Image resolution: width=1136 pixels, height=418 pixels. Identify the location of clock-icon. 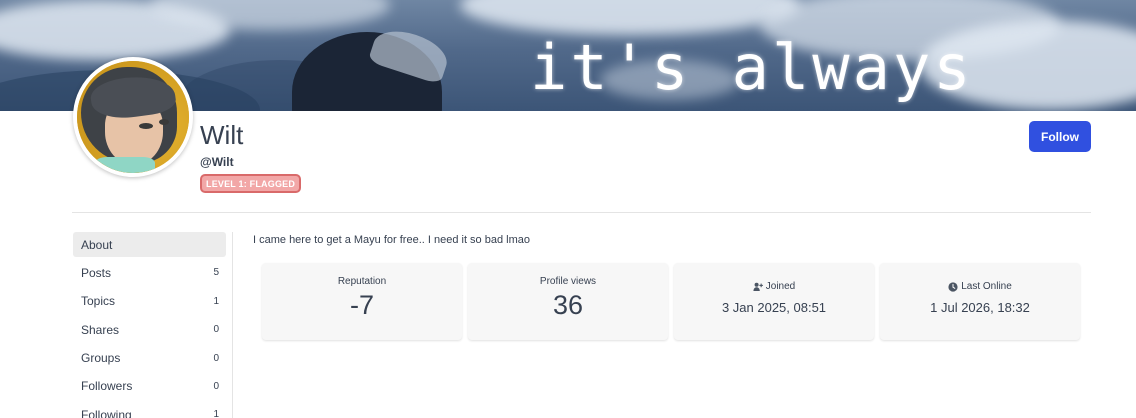
(953, 286).